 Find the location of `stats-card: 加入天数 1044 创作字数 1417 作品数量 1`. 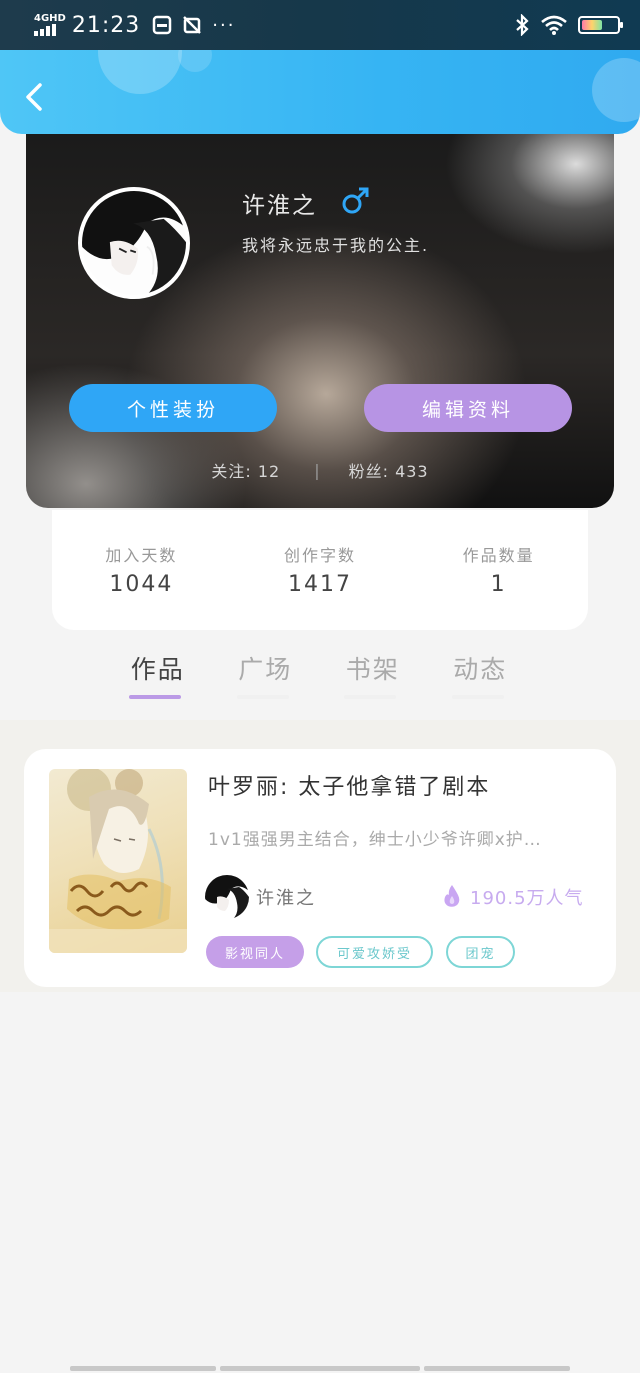

stats-card: 加入天数 1044 创作字数 1417 作品数量 1 is located at coordinates (320, 570).